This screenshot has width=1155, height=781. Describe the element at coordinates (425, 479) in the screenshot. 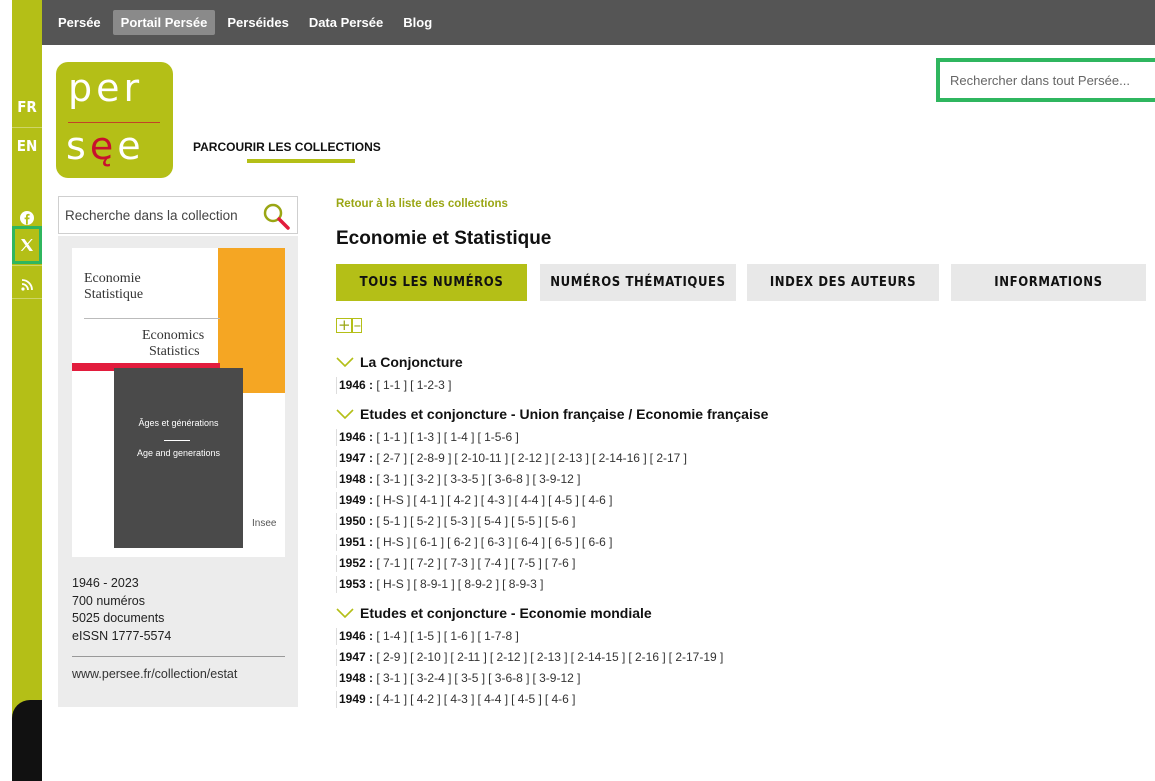

I see `issue-link: [ 3-2 ]` at that location.